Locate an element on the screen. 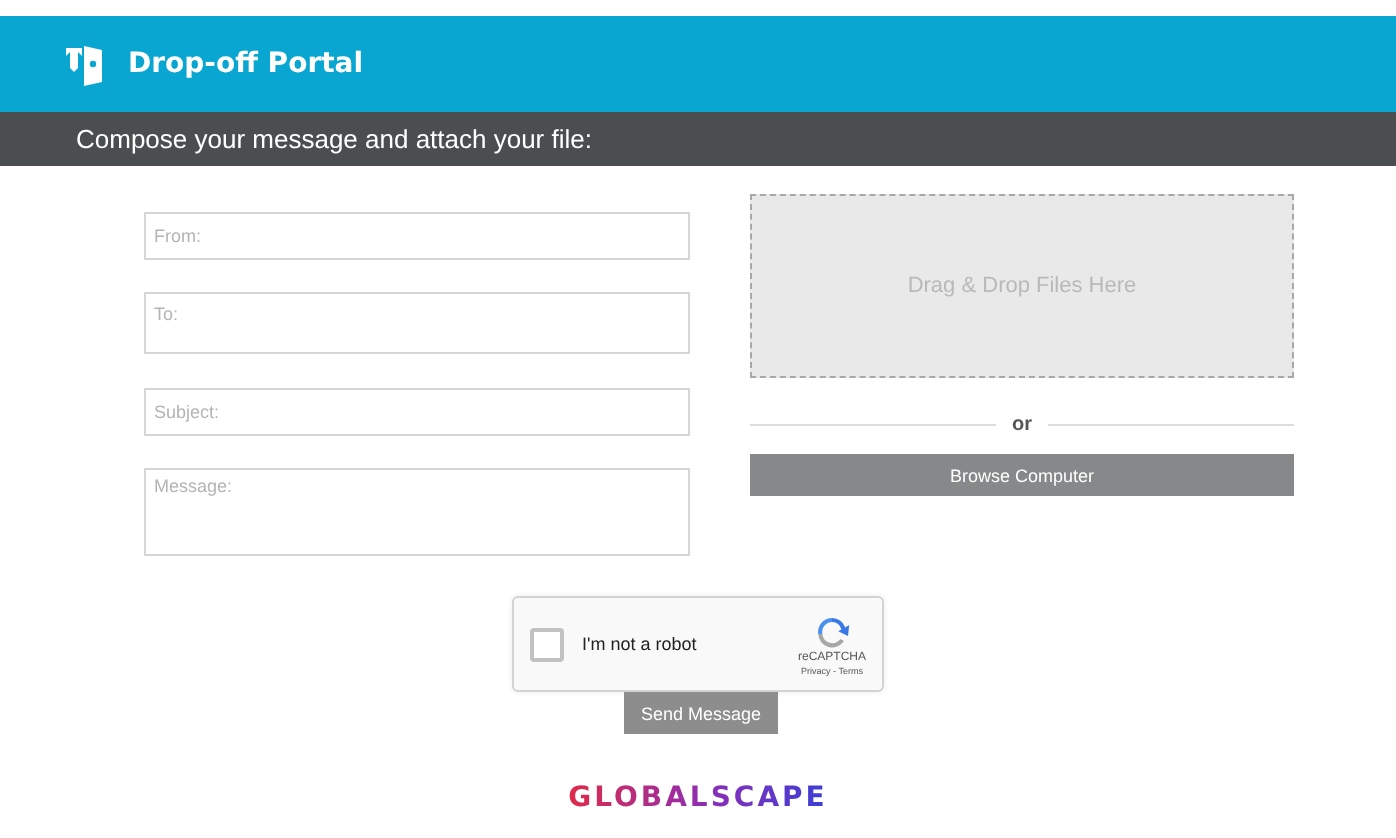 This screenshot has height=838, width=1396. captcha-checkbox is located at coordinates (547, 644).